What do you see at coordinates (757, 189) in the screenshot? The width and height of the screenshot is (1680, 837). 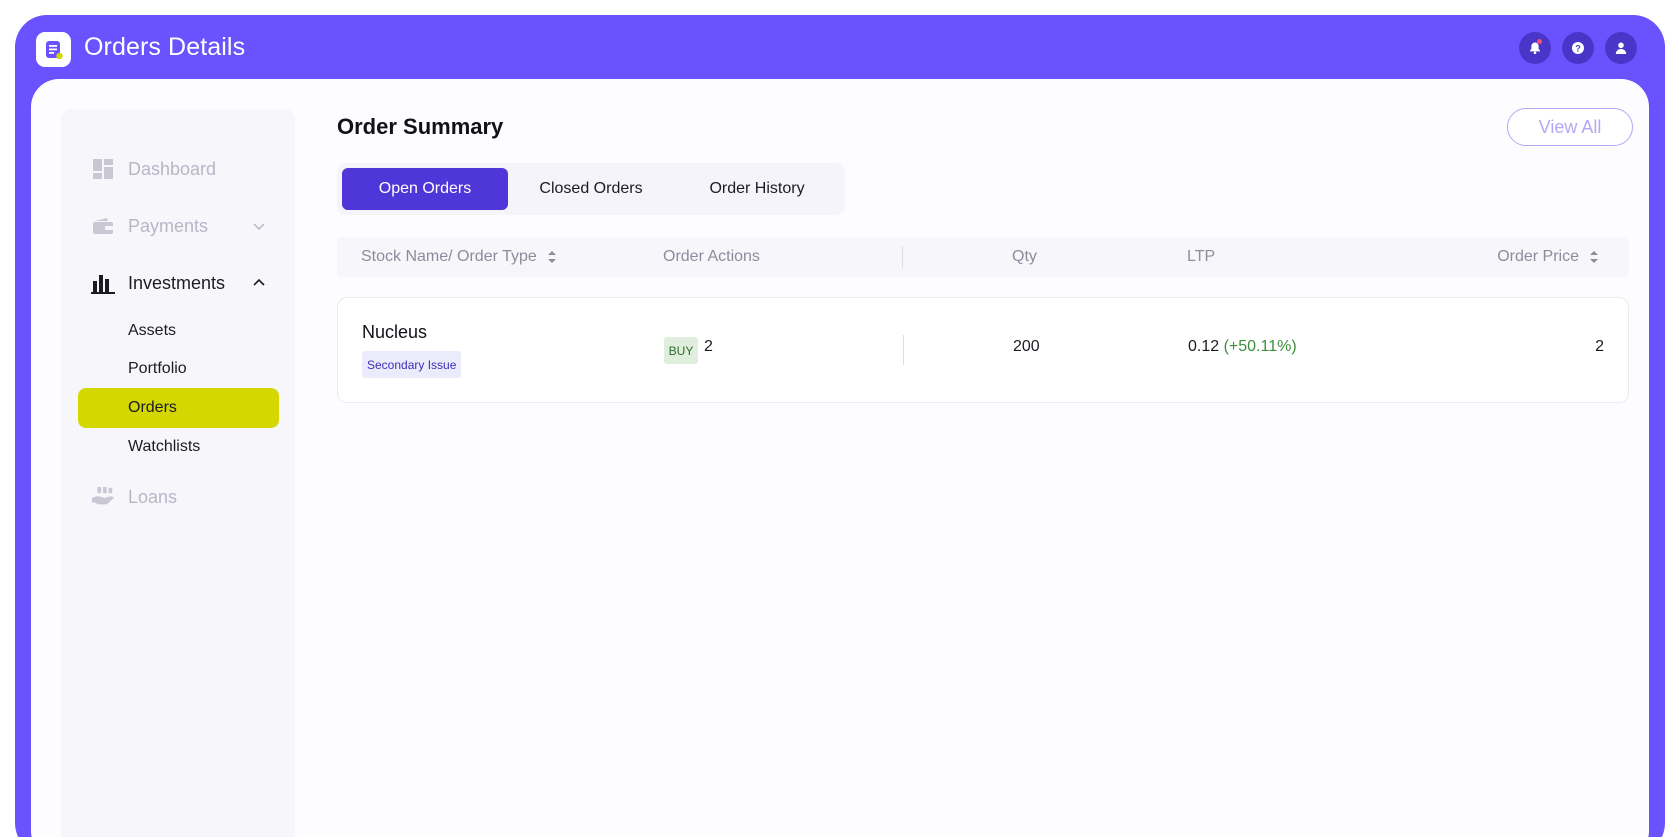 I see `tab-order-history: Order History` at bounding box center [757, 189].